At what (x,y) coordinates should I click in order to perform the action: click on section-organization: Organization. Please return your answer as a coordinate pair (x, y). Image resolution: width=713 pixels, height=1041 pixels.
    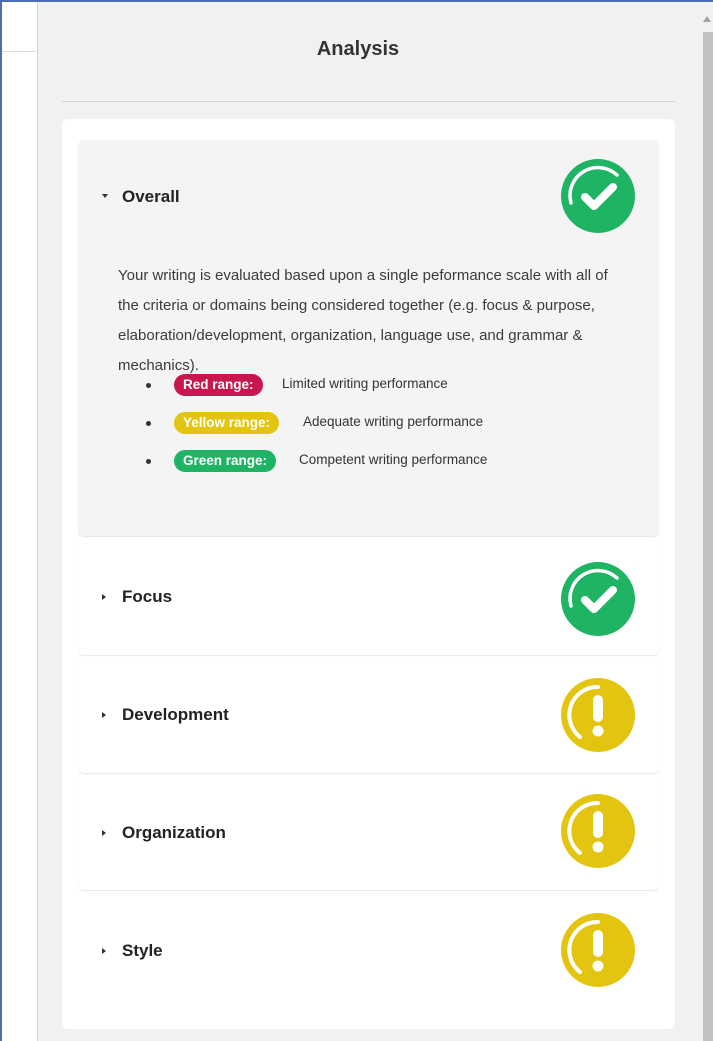
    Looking at the image, I should click on (368, 833).